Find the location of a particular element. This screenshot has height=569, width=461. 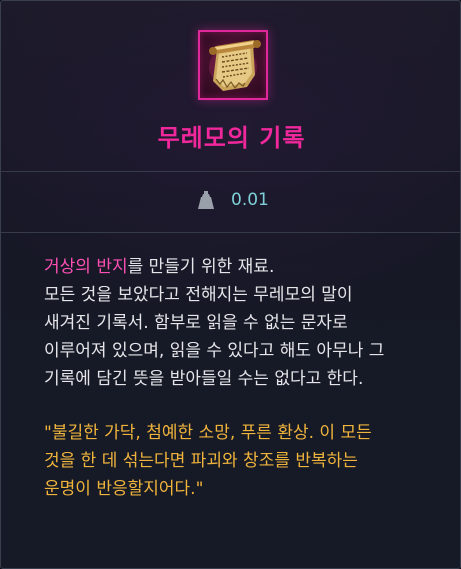

description-line: 거상의 반지를 만들기 위한 재료. is located at coordinates (244, 267).